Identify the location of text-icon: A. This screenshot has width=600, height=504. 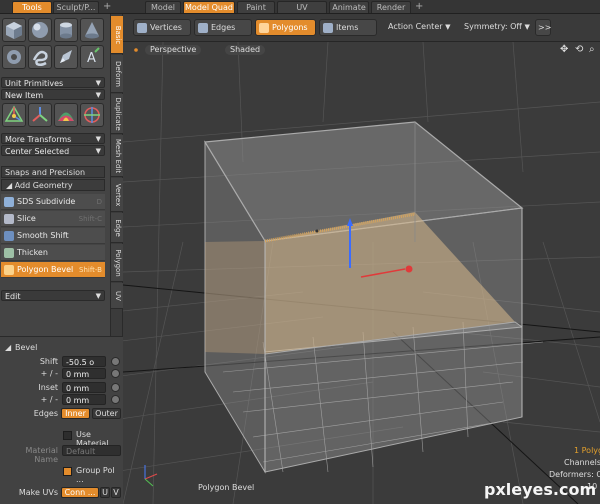
(93, 56).